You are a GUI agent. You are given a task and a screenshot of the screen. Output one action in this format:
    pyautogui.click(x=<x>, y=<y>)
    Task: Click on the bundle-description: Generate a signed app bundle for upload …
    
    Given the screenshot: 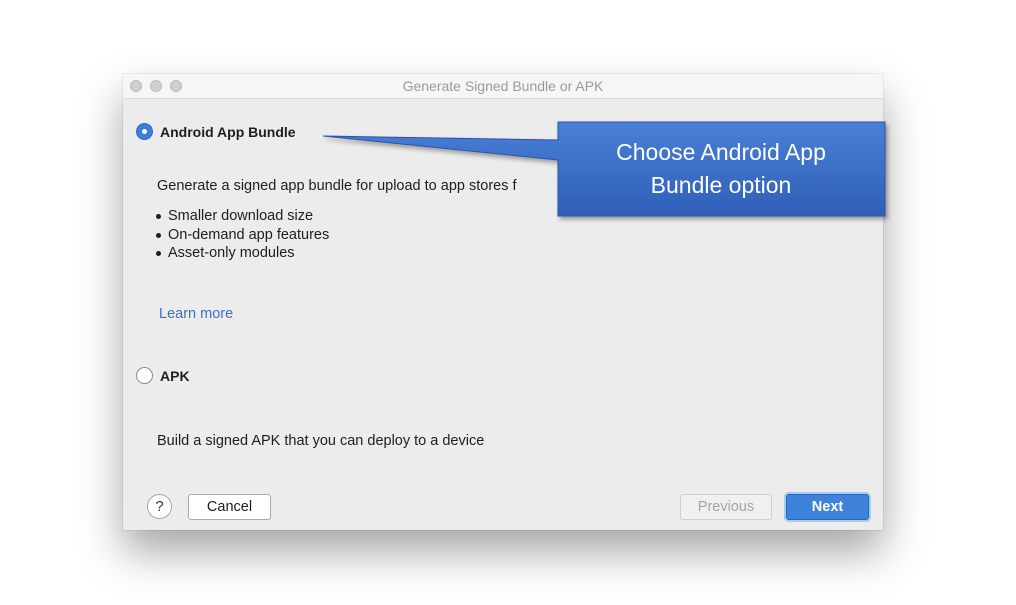 What is the action you would take?
    pyautogui.click(x=337, y=186)
    